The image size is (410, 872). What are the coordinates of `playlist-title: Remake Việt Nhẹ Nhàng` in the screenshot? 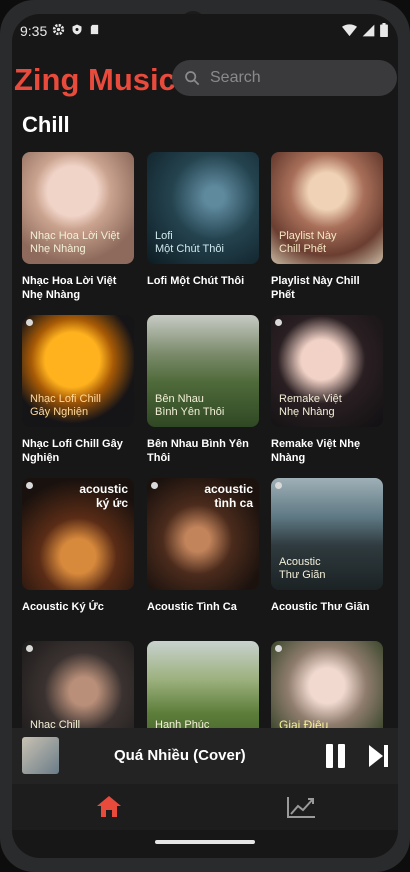 It's located at (316, 451).